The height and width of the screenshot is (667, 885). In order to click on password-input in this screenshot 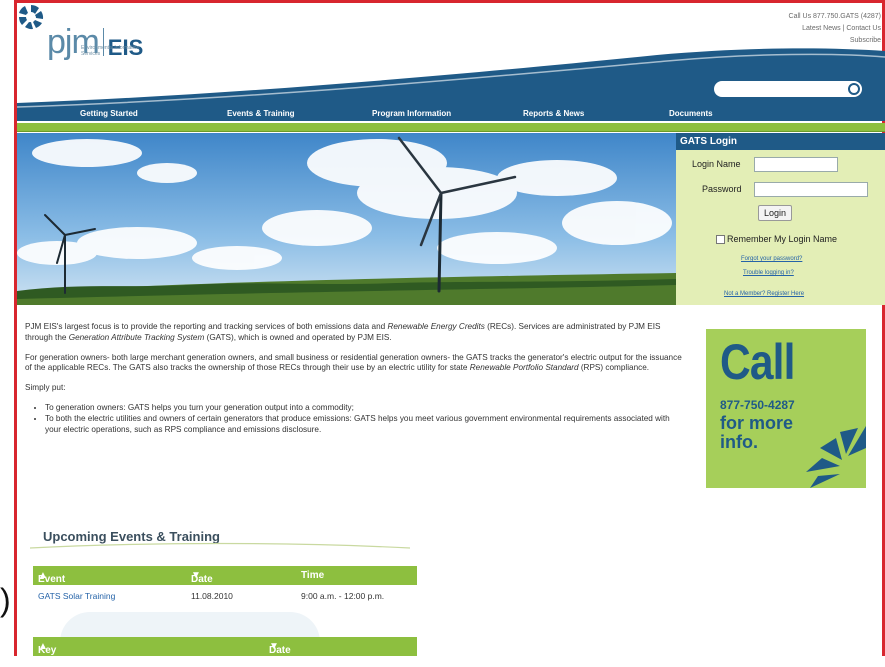, I will do `click(811, 189)`.